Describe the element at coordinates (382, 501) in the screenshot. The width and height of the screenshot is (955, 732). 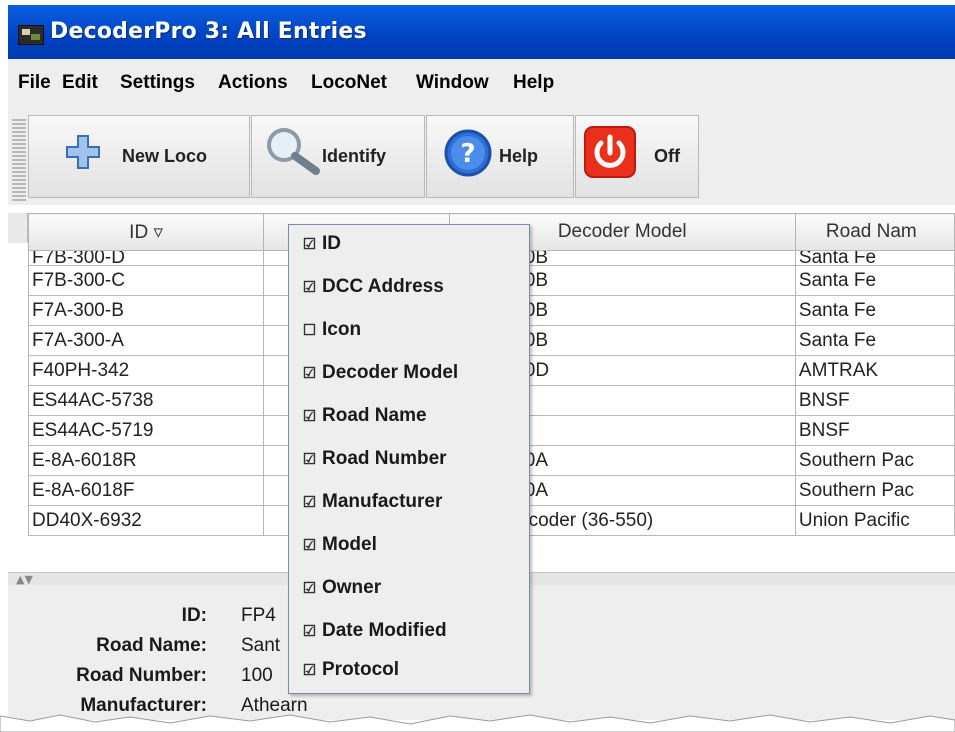
I see `menu-item-label: Manufacturer` at that location.